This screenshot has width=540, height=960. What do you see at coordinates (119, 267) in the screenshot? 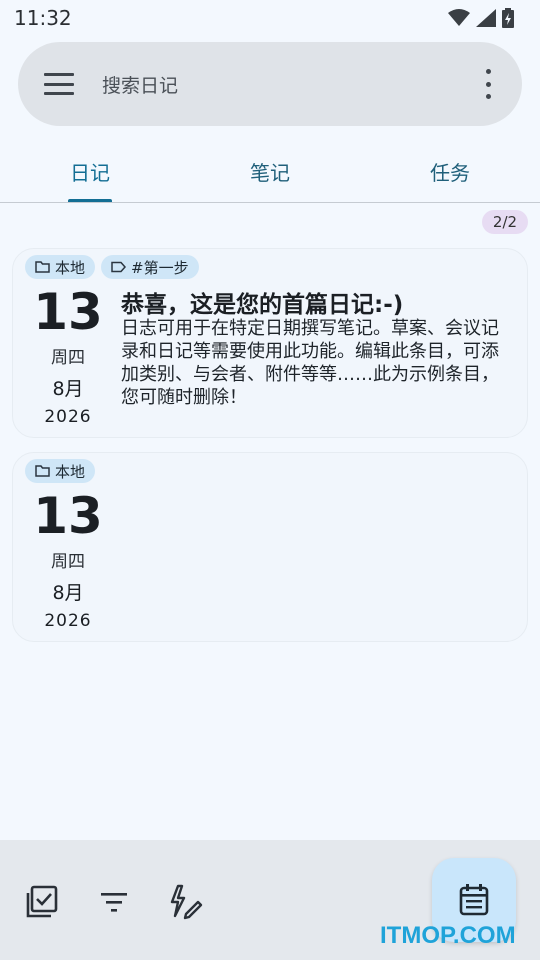
I see `tag-icon` at bounding box center [119, 267].